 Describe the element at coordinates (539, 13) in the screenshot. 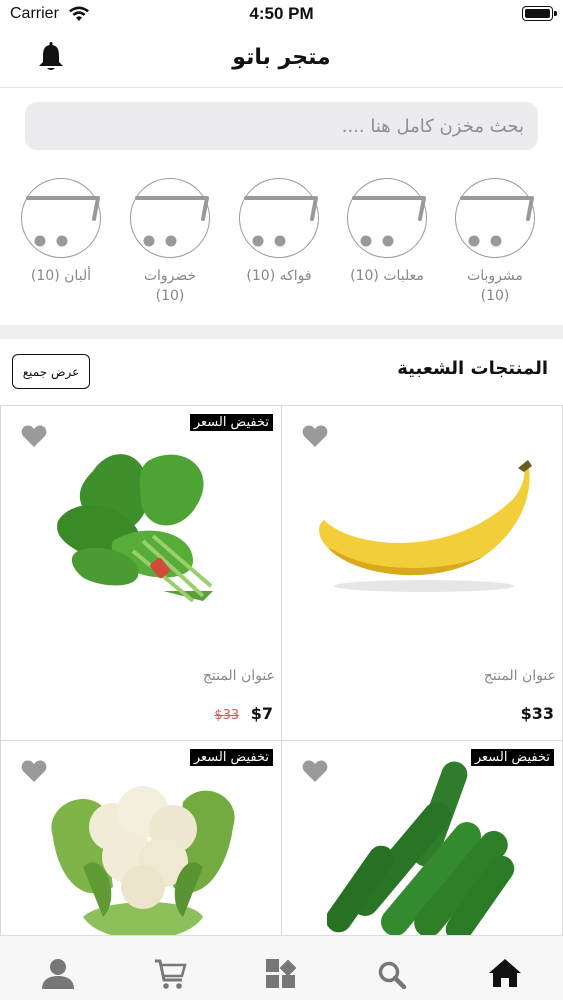

I see `battery-icon` at that location.